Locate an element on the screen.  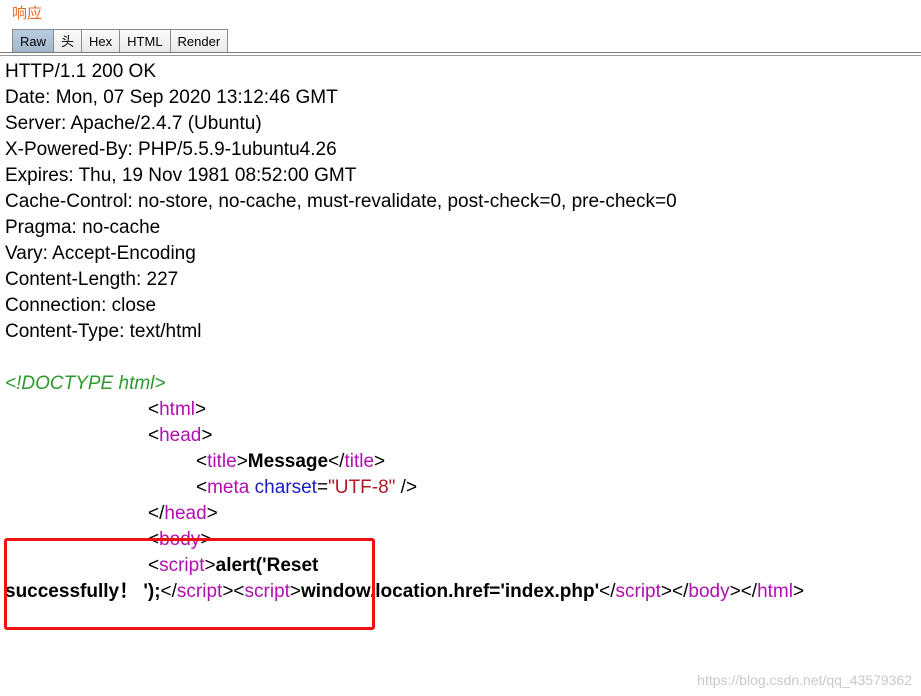
title-text: Message is located at coordinates (288, 461).